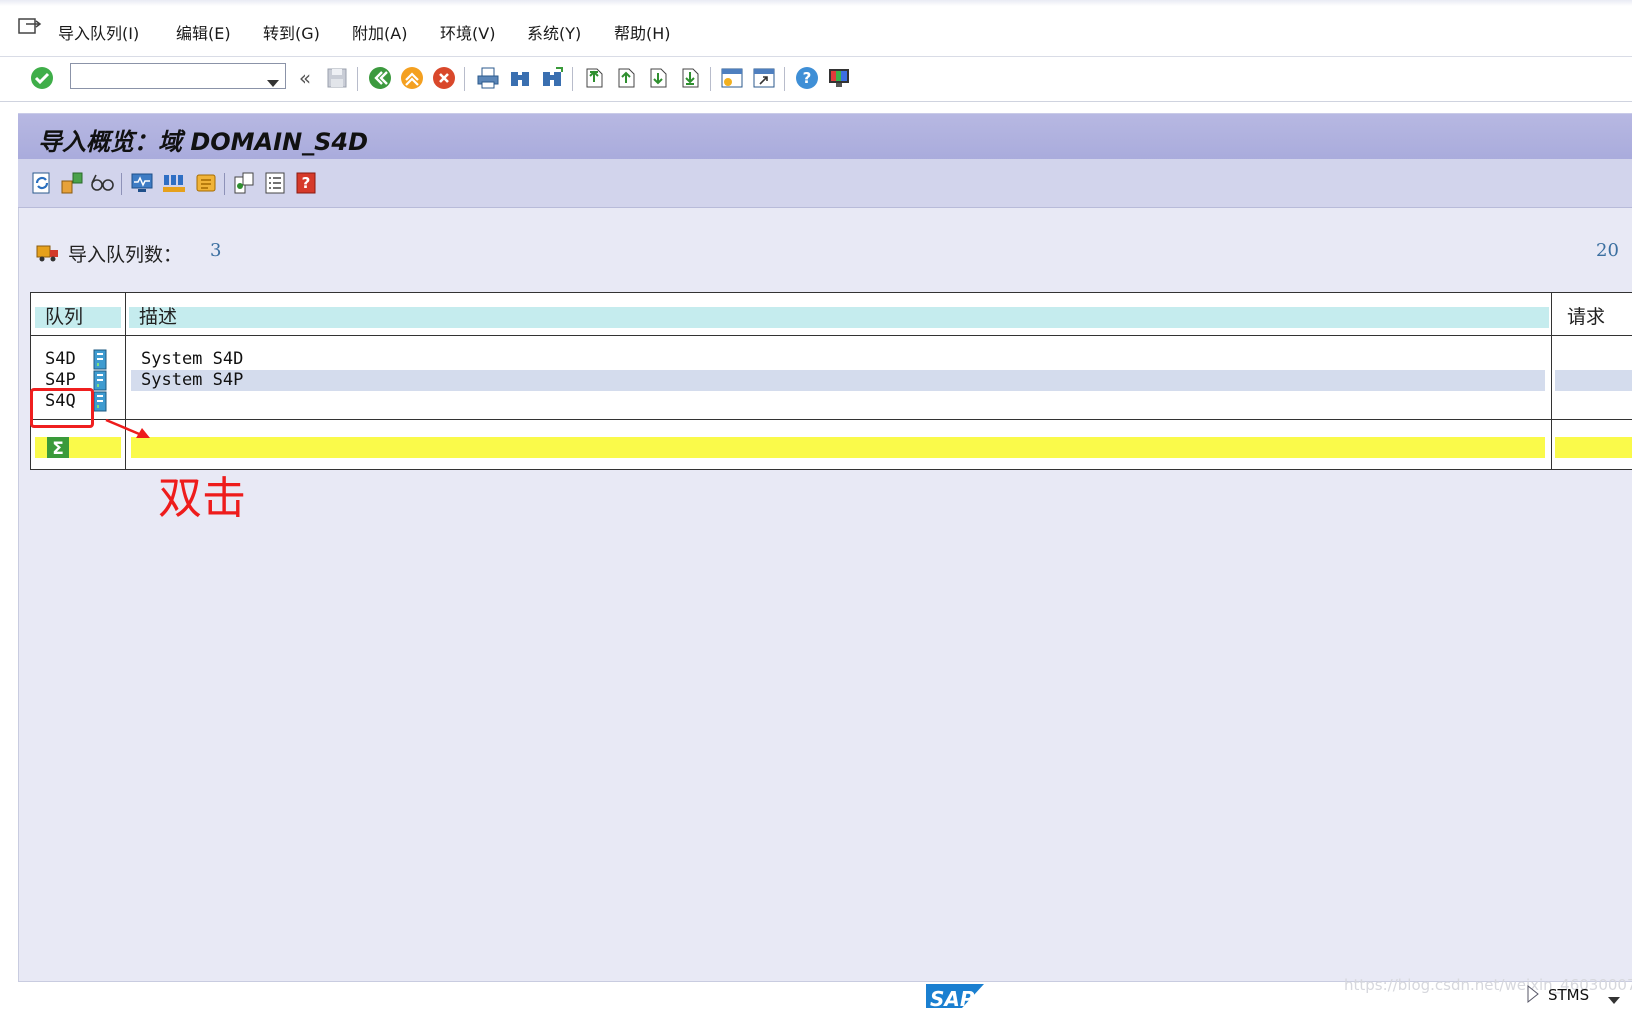 This screenshot has width=1632, height=1012. Describe the element at coordinates (203, 142) in the screenshot. I see `page-title: 导入概览：域 DOMAIN_S4D` at that location.